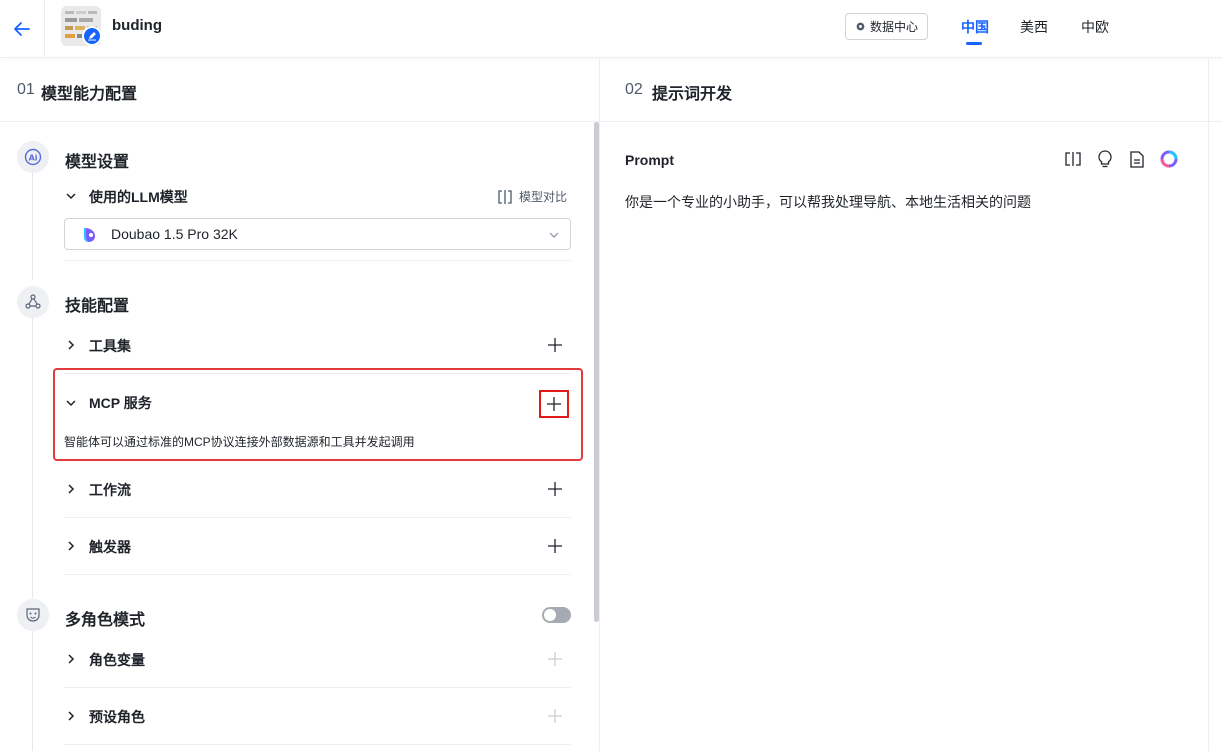 The image size is (1222, 751). Describe the element at coordinates (110, 490) in the screenshot. I see `skill-label-workflow: 工作流` at that location.